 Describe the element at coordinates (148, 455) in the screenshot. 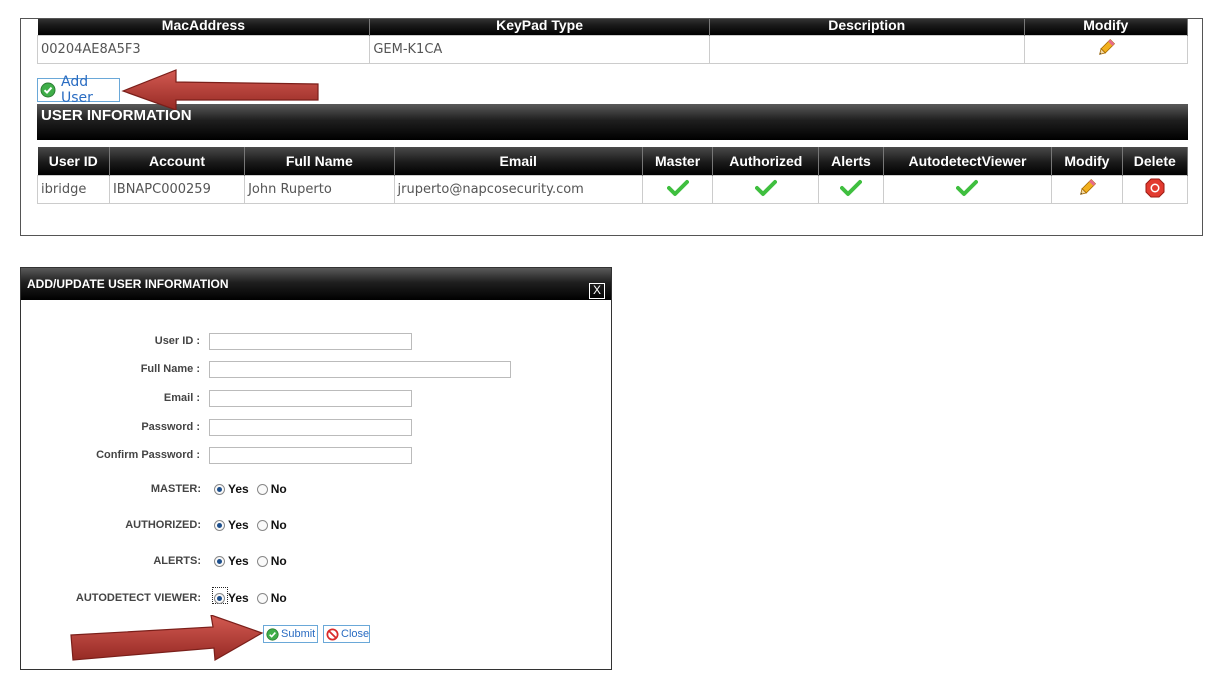

I see `confirm-password-label: Confirm Password :` at that location.